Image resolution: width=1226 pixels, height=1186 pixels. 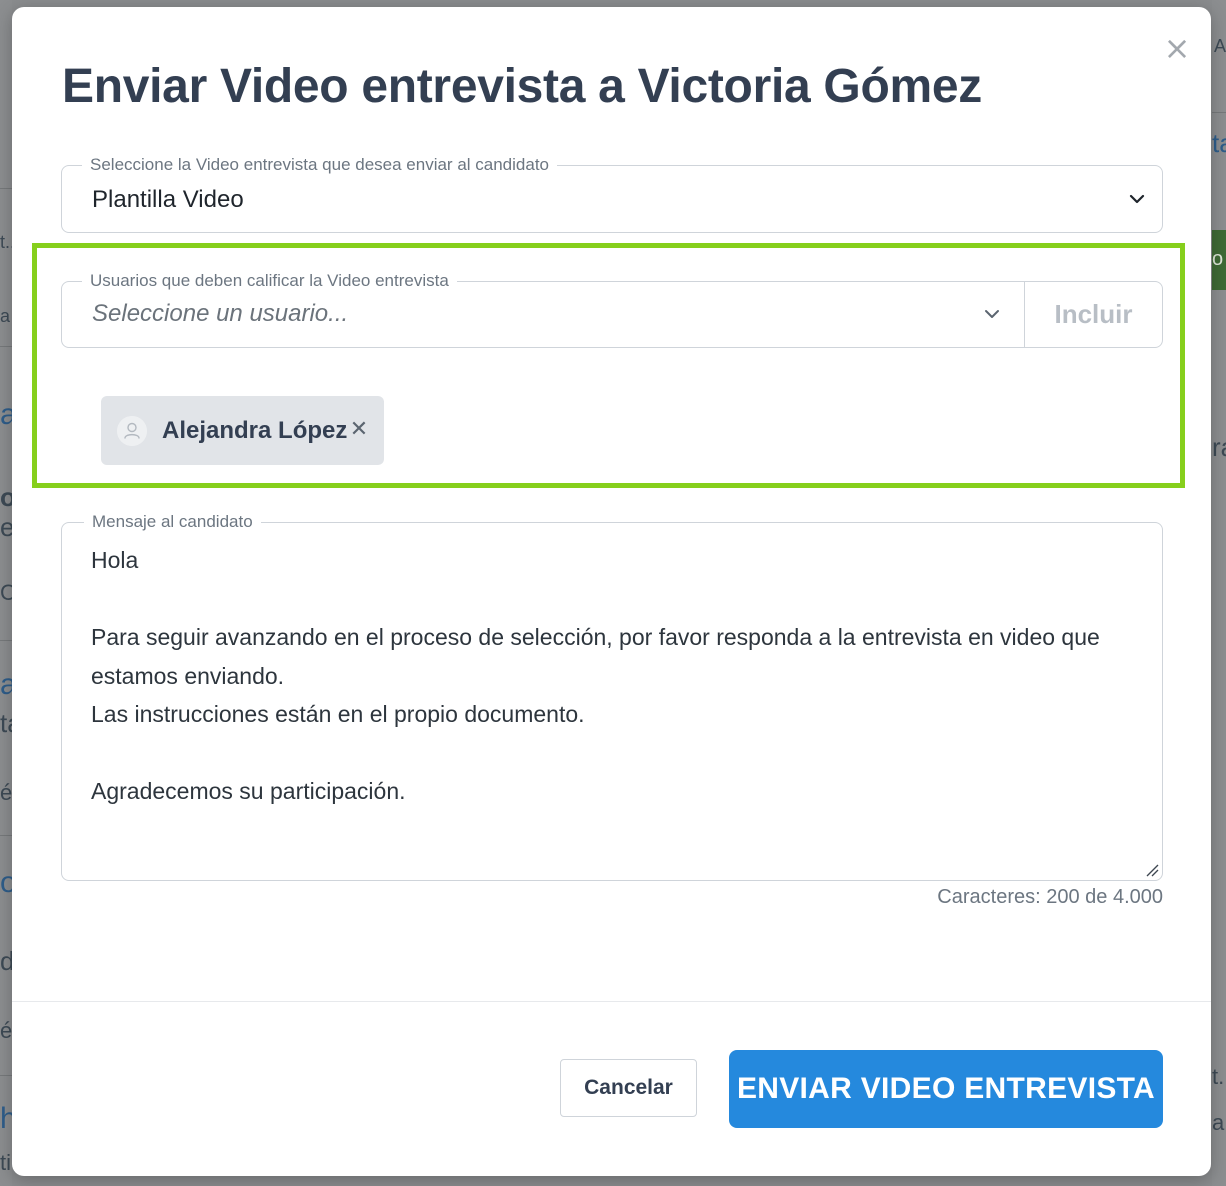 What do you see at coordinates (522, 86) in the screenshot?
I see `modal-title: Enviar Video entrevista a Victoria Gómez` at bounding box center [522, 86].